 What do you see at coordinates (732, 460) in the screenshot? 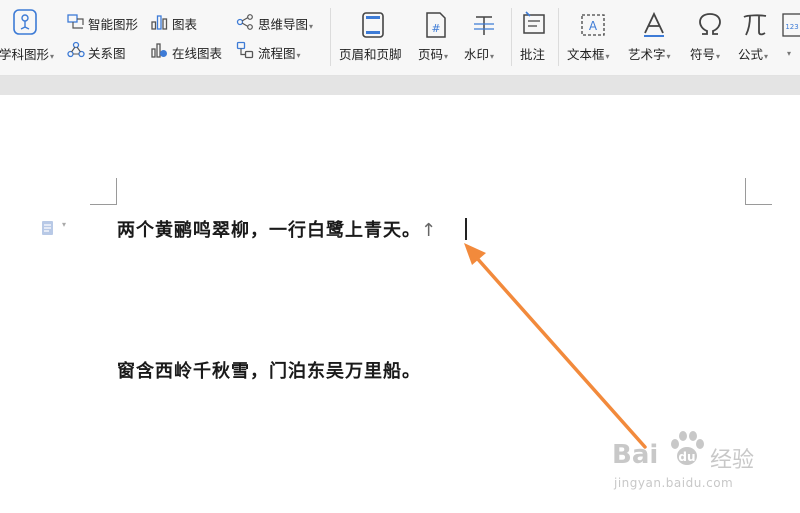
I see `watermark-jingyan-text: 经验` at bounding box center [732, 460].